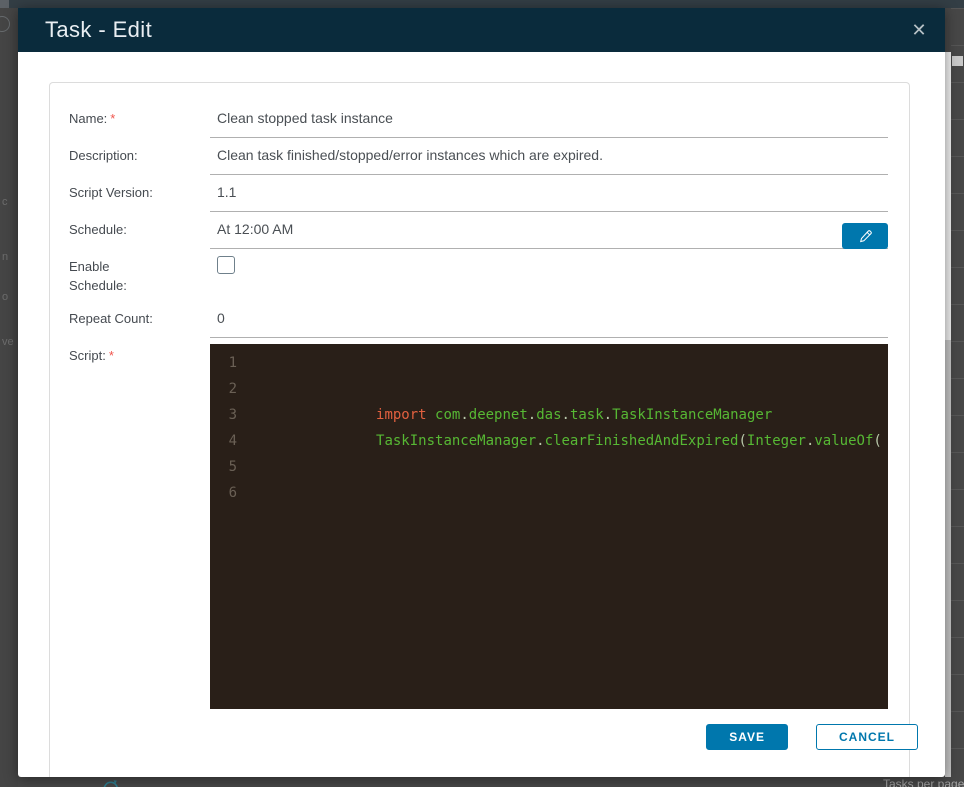 This screenshot has height=787, width=964. I want to click on close-button: ✕, so click(919, 30).